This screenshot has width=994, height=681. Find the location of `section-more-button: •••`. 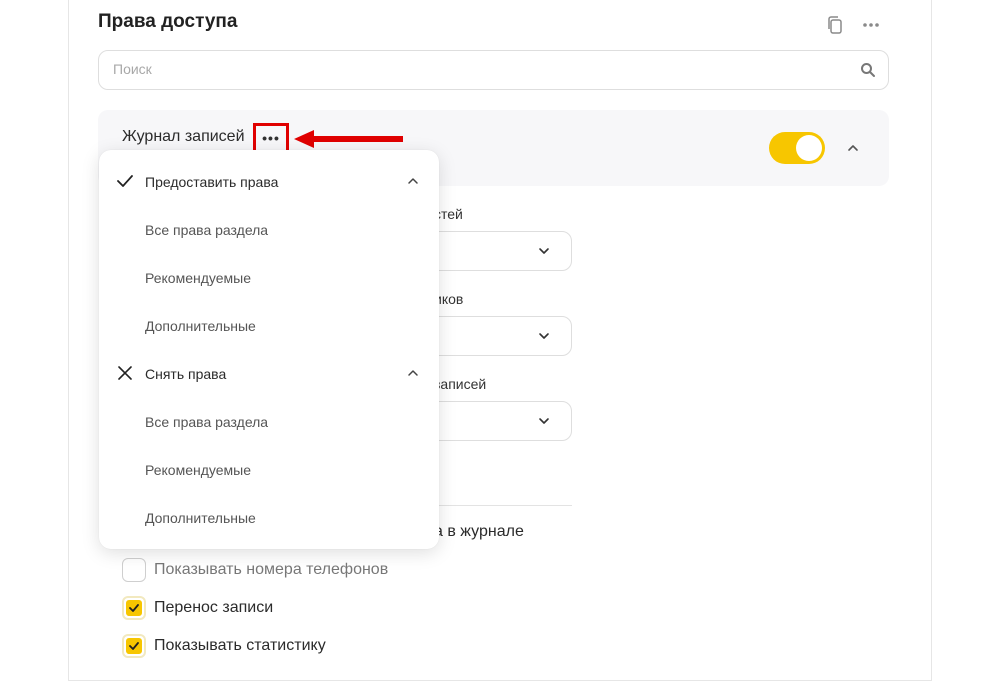

section-more-button: ••• is located at coordinates (271, 138).